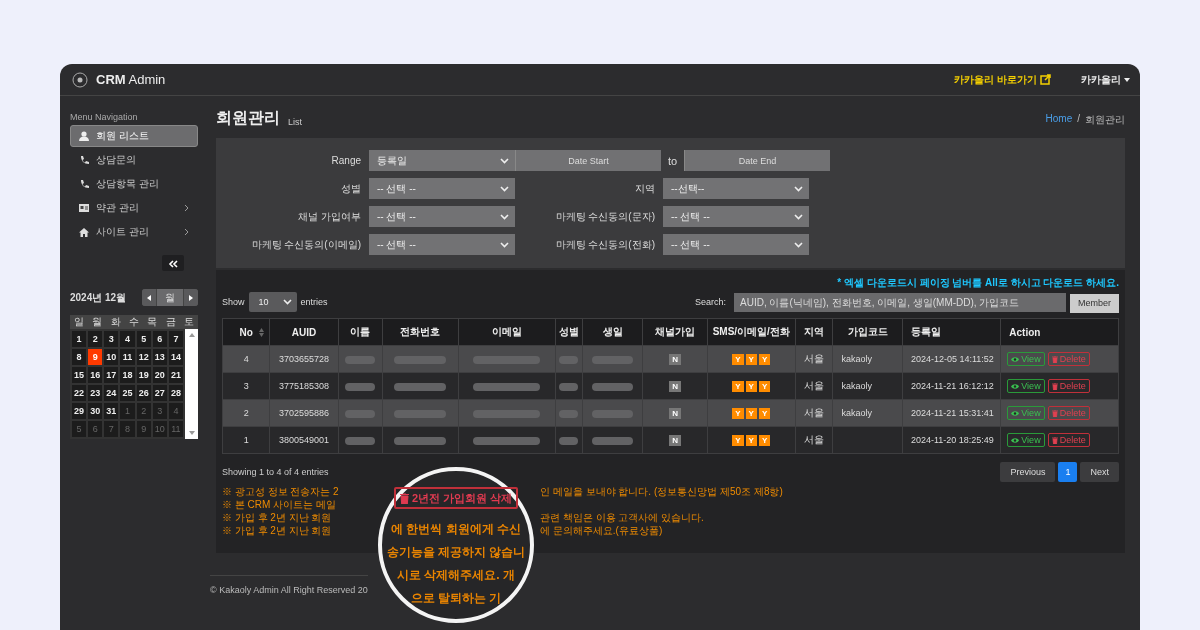 Image resolution: width=1200 pixels, height=630 pixels. What do you see at coordinates (306, 244) in the screenshot?
I see `filter-label: 마케팅 수신동의(이메일)` at bounding box center [306, 244].